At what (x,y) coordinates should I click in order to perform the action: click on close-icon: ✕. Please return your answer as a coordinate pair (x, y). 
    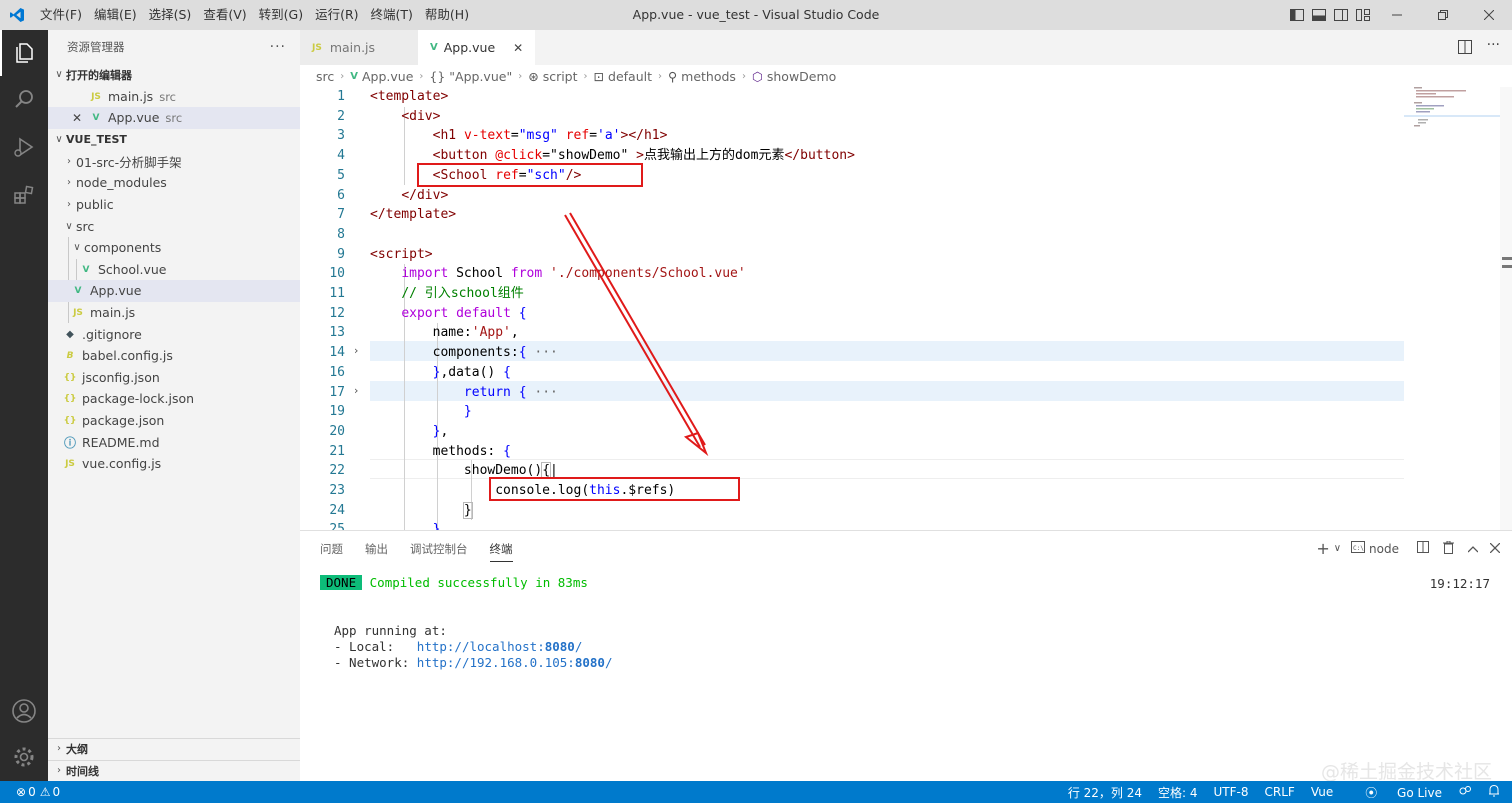
    Looking at the image, I should click on (80, 118).